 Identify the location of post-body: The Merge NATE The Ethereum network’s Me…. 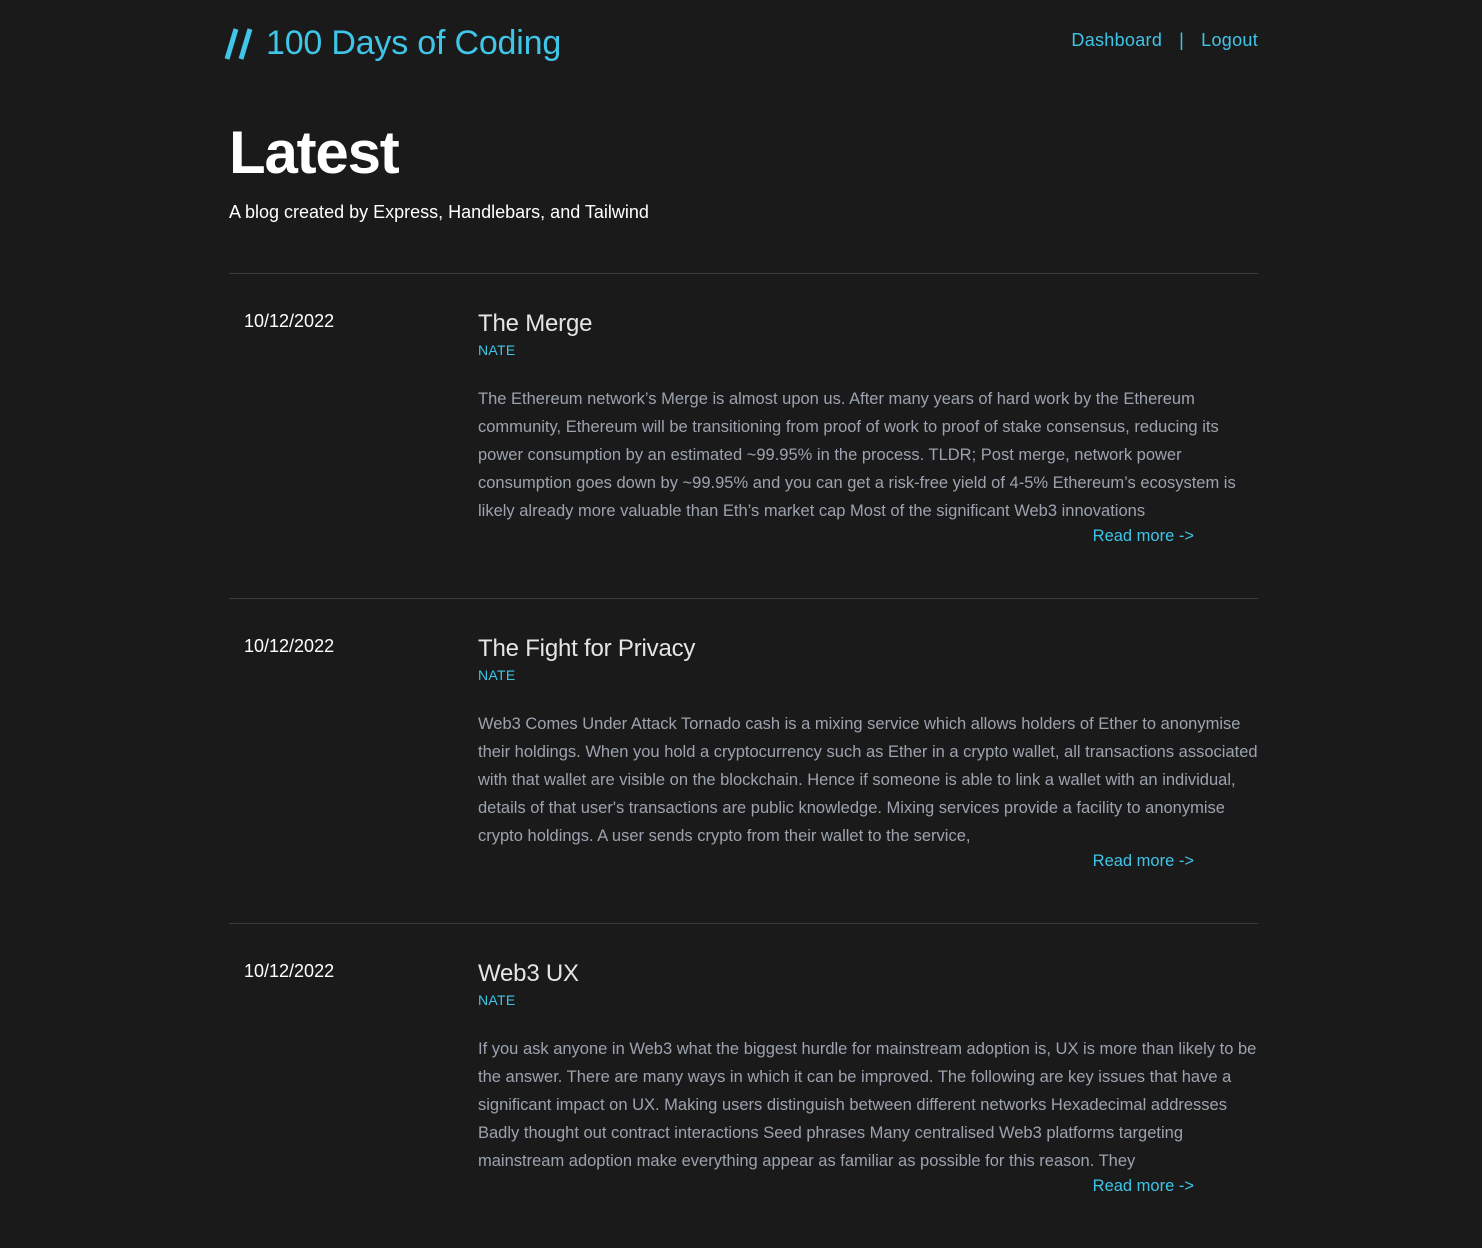
(868, 417).